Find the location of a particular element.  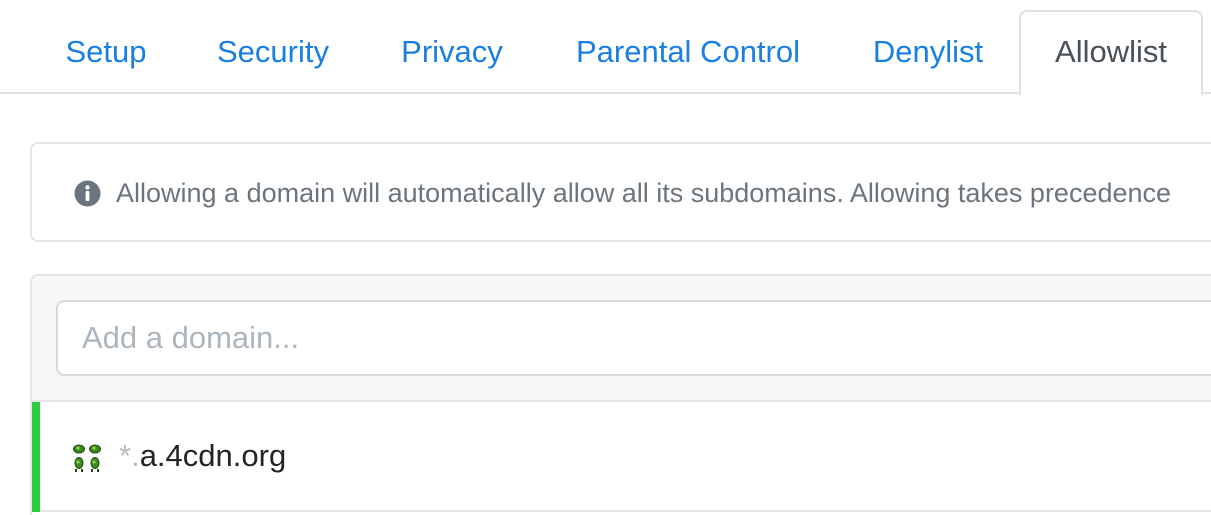

clover-favicon-icon is located at coordinates (87, 458).